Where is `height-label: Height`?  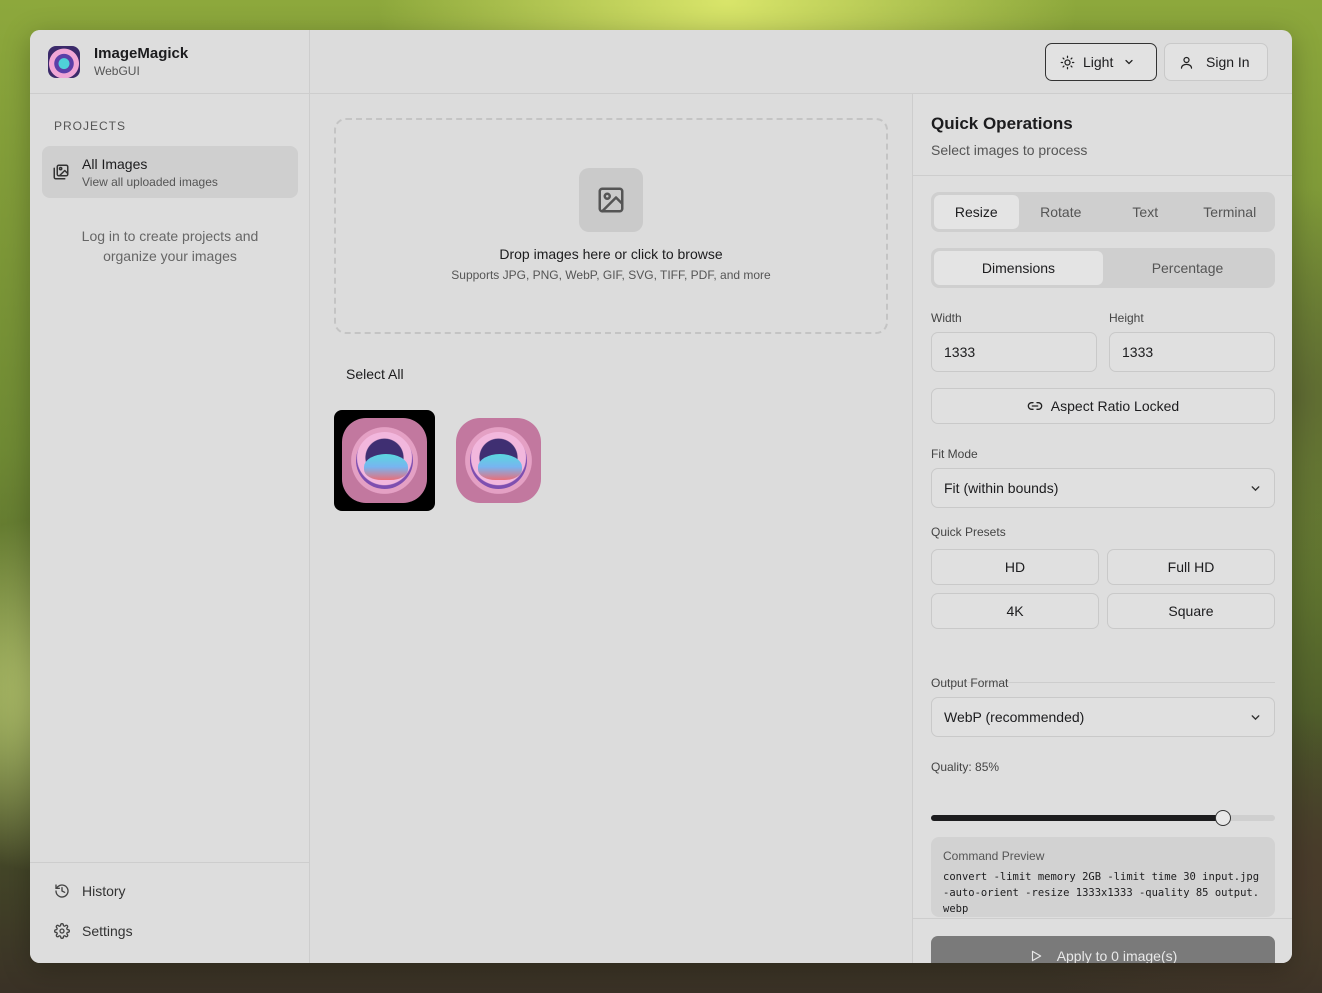
height-label: Height is located at coordinates (1126, 318).